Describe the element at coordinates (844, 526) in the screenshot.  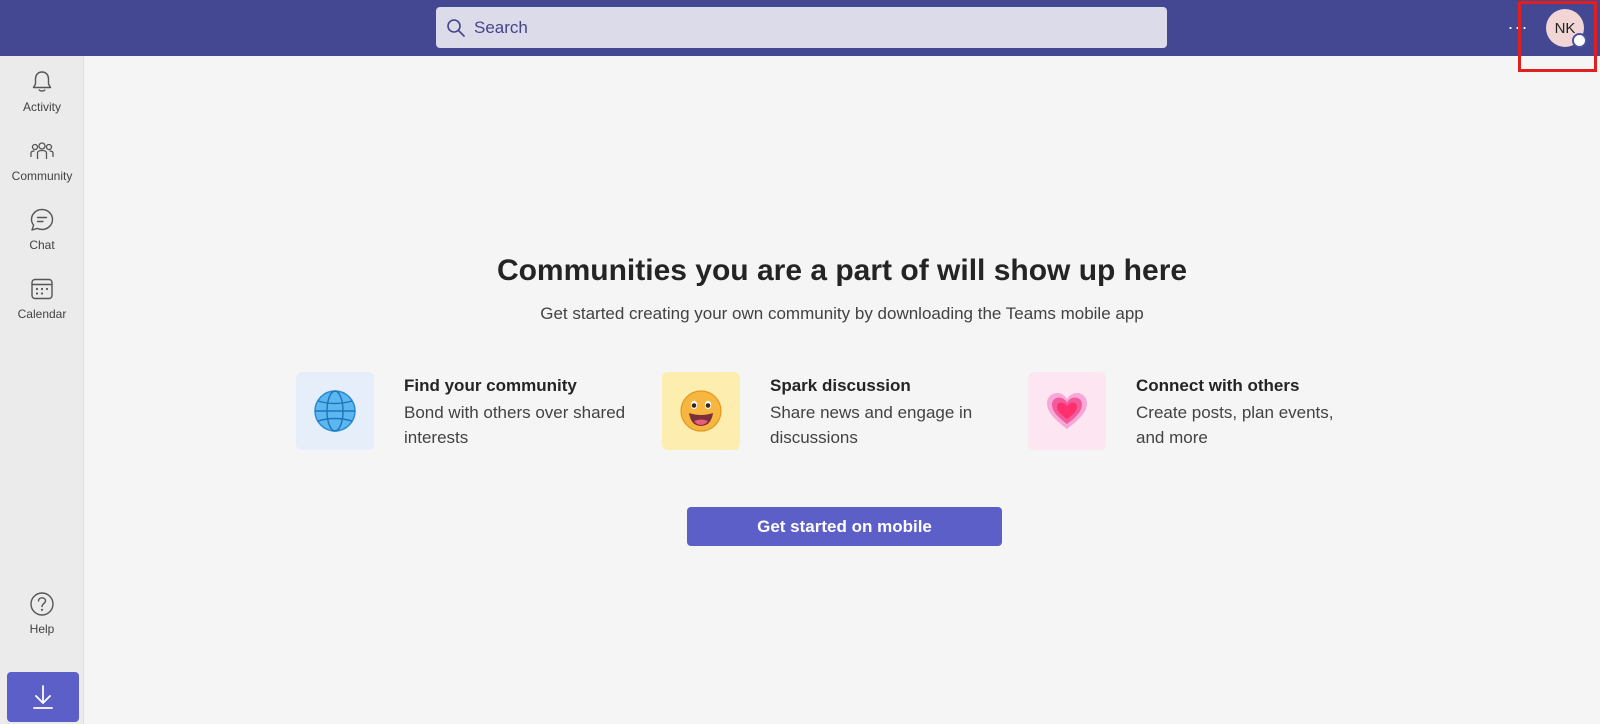
I see `get-started-mobile-button: Get started on mobile` at that location.